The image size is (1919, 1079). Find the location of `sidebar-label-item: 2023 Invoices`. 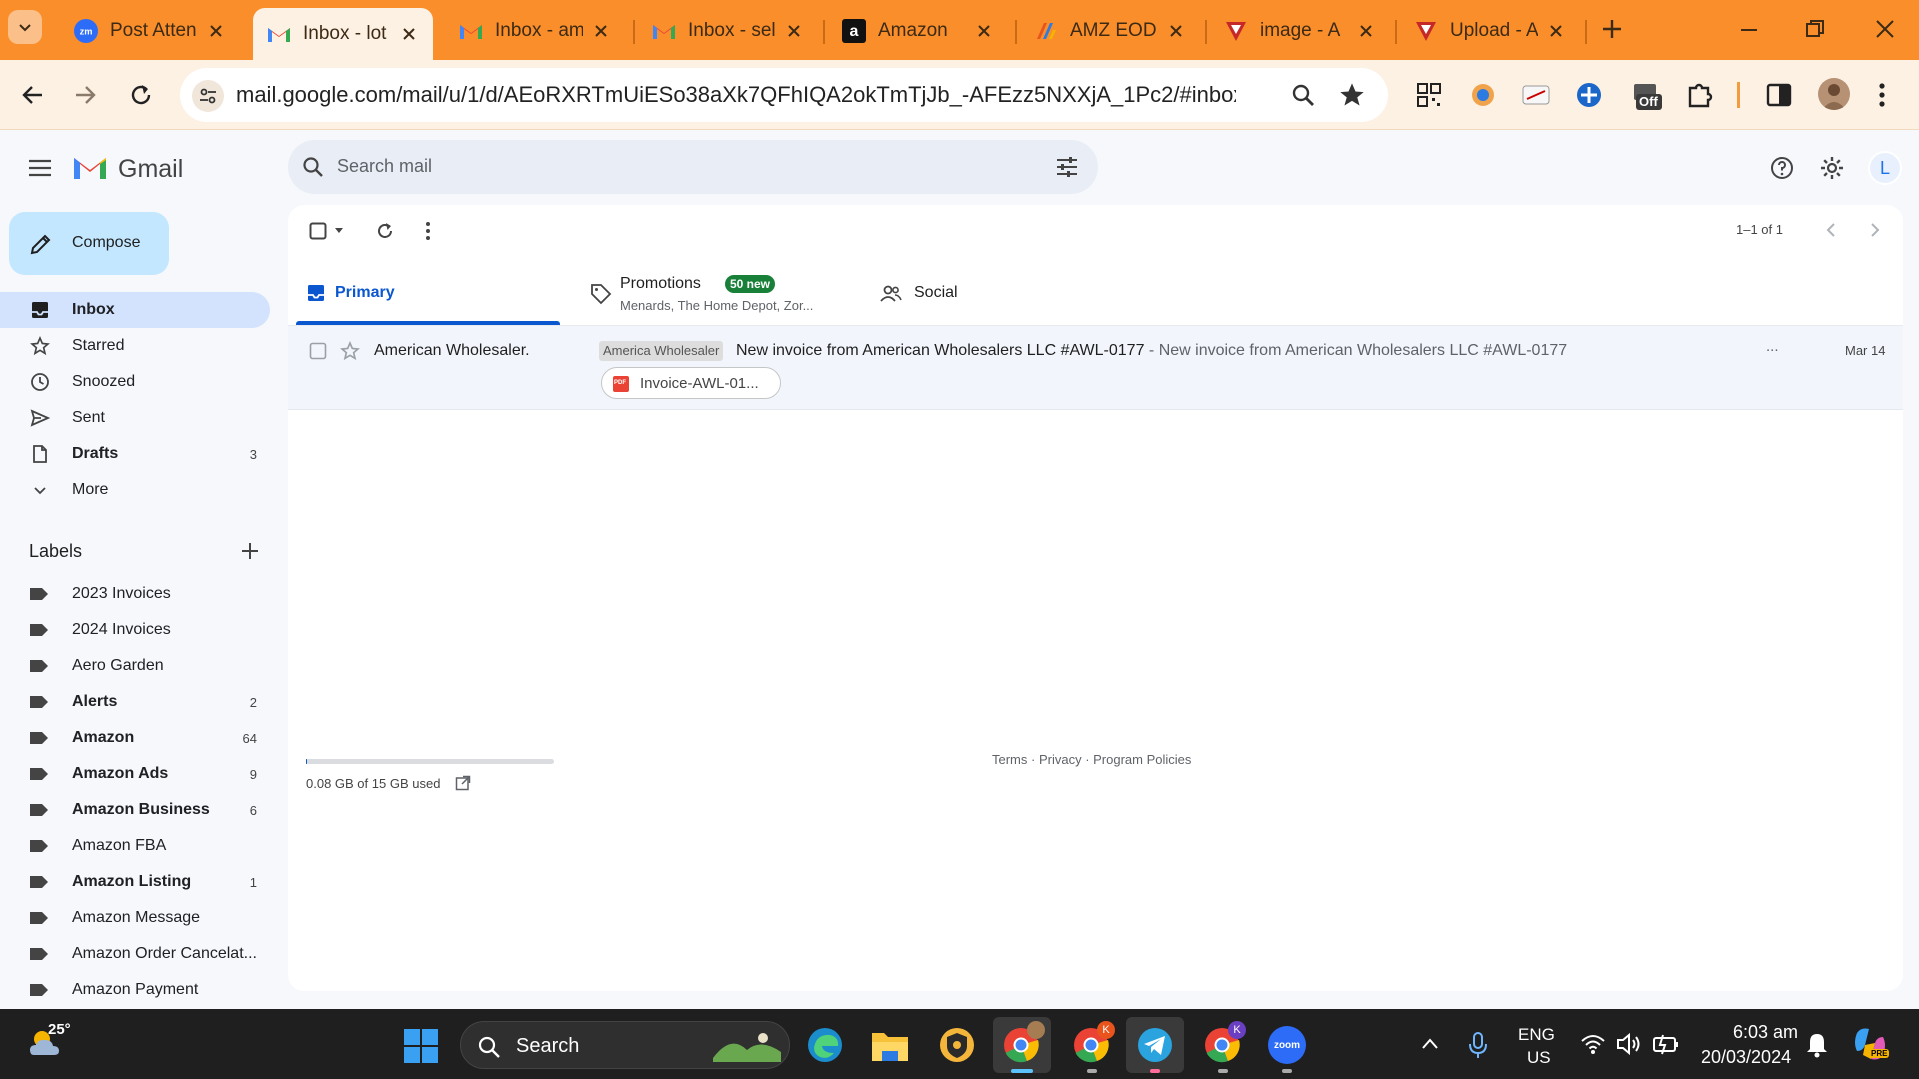

sidebar-label-item: 2023 Invoices is located at coordinates (135, 594).